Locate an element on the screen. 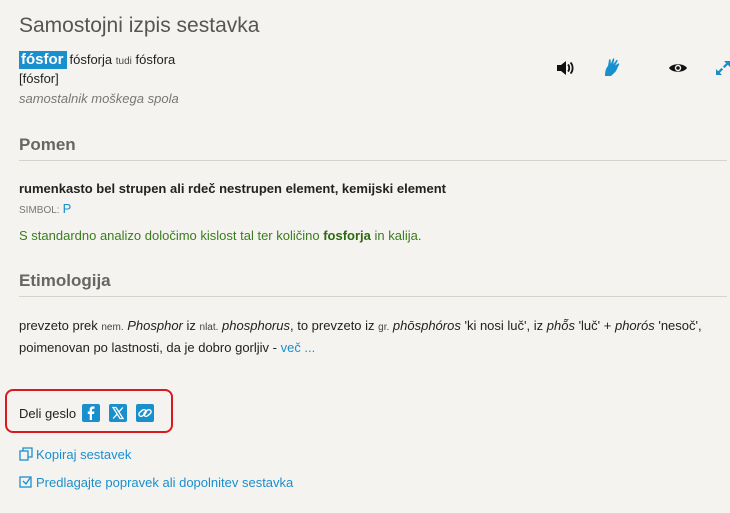 Image resolution: width=730 pixels, height=513 pixels. copy-entry-link: Kopiraj sestavek is located at coordinates (75, 454).